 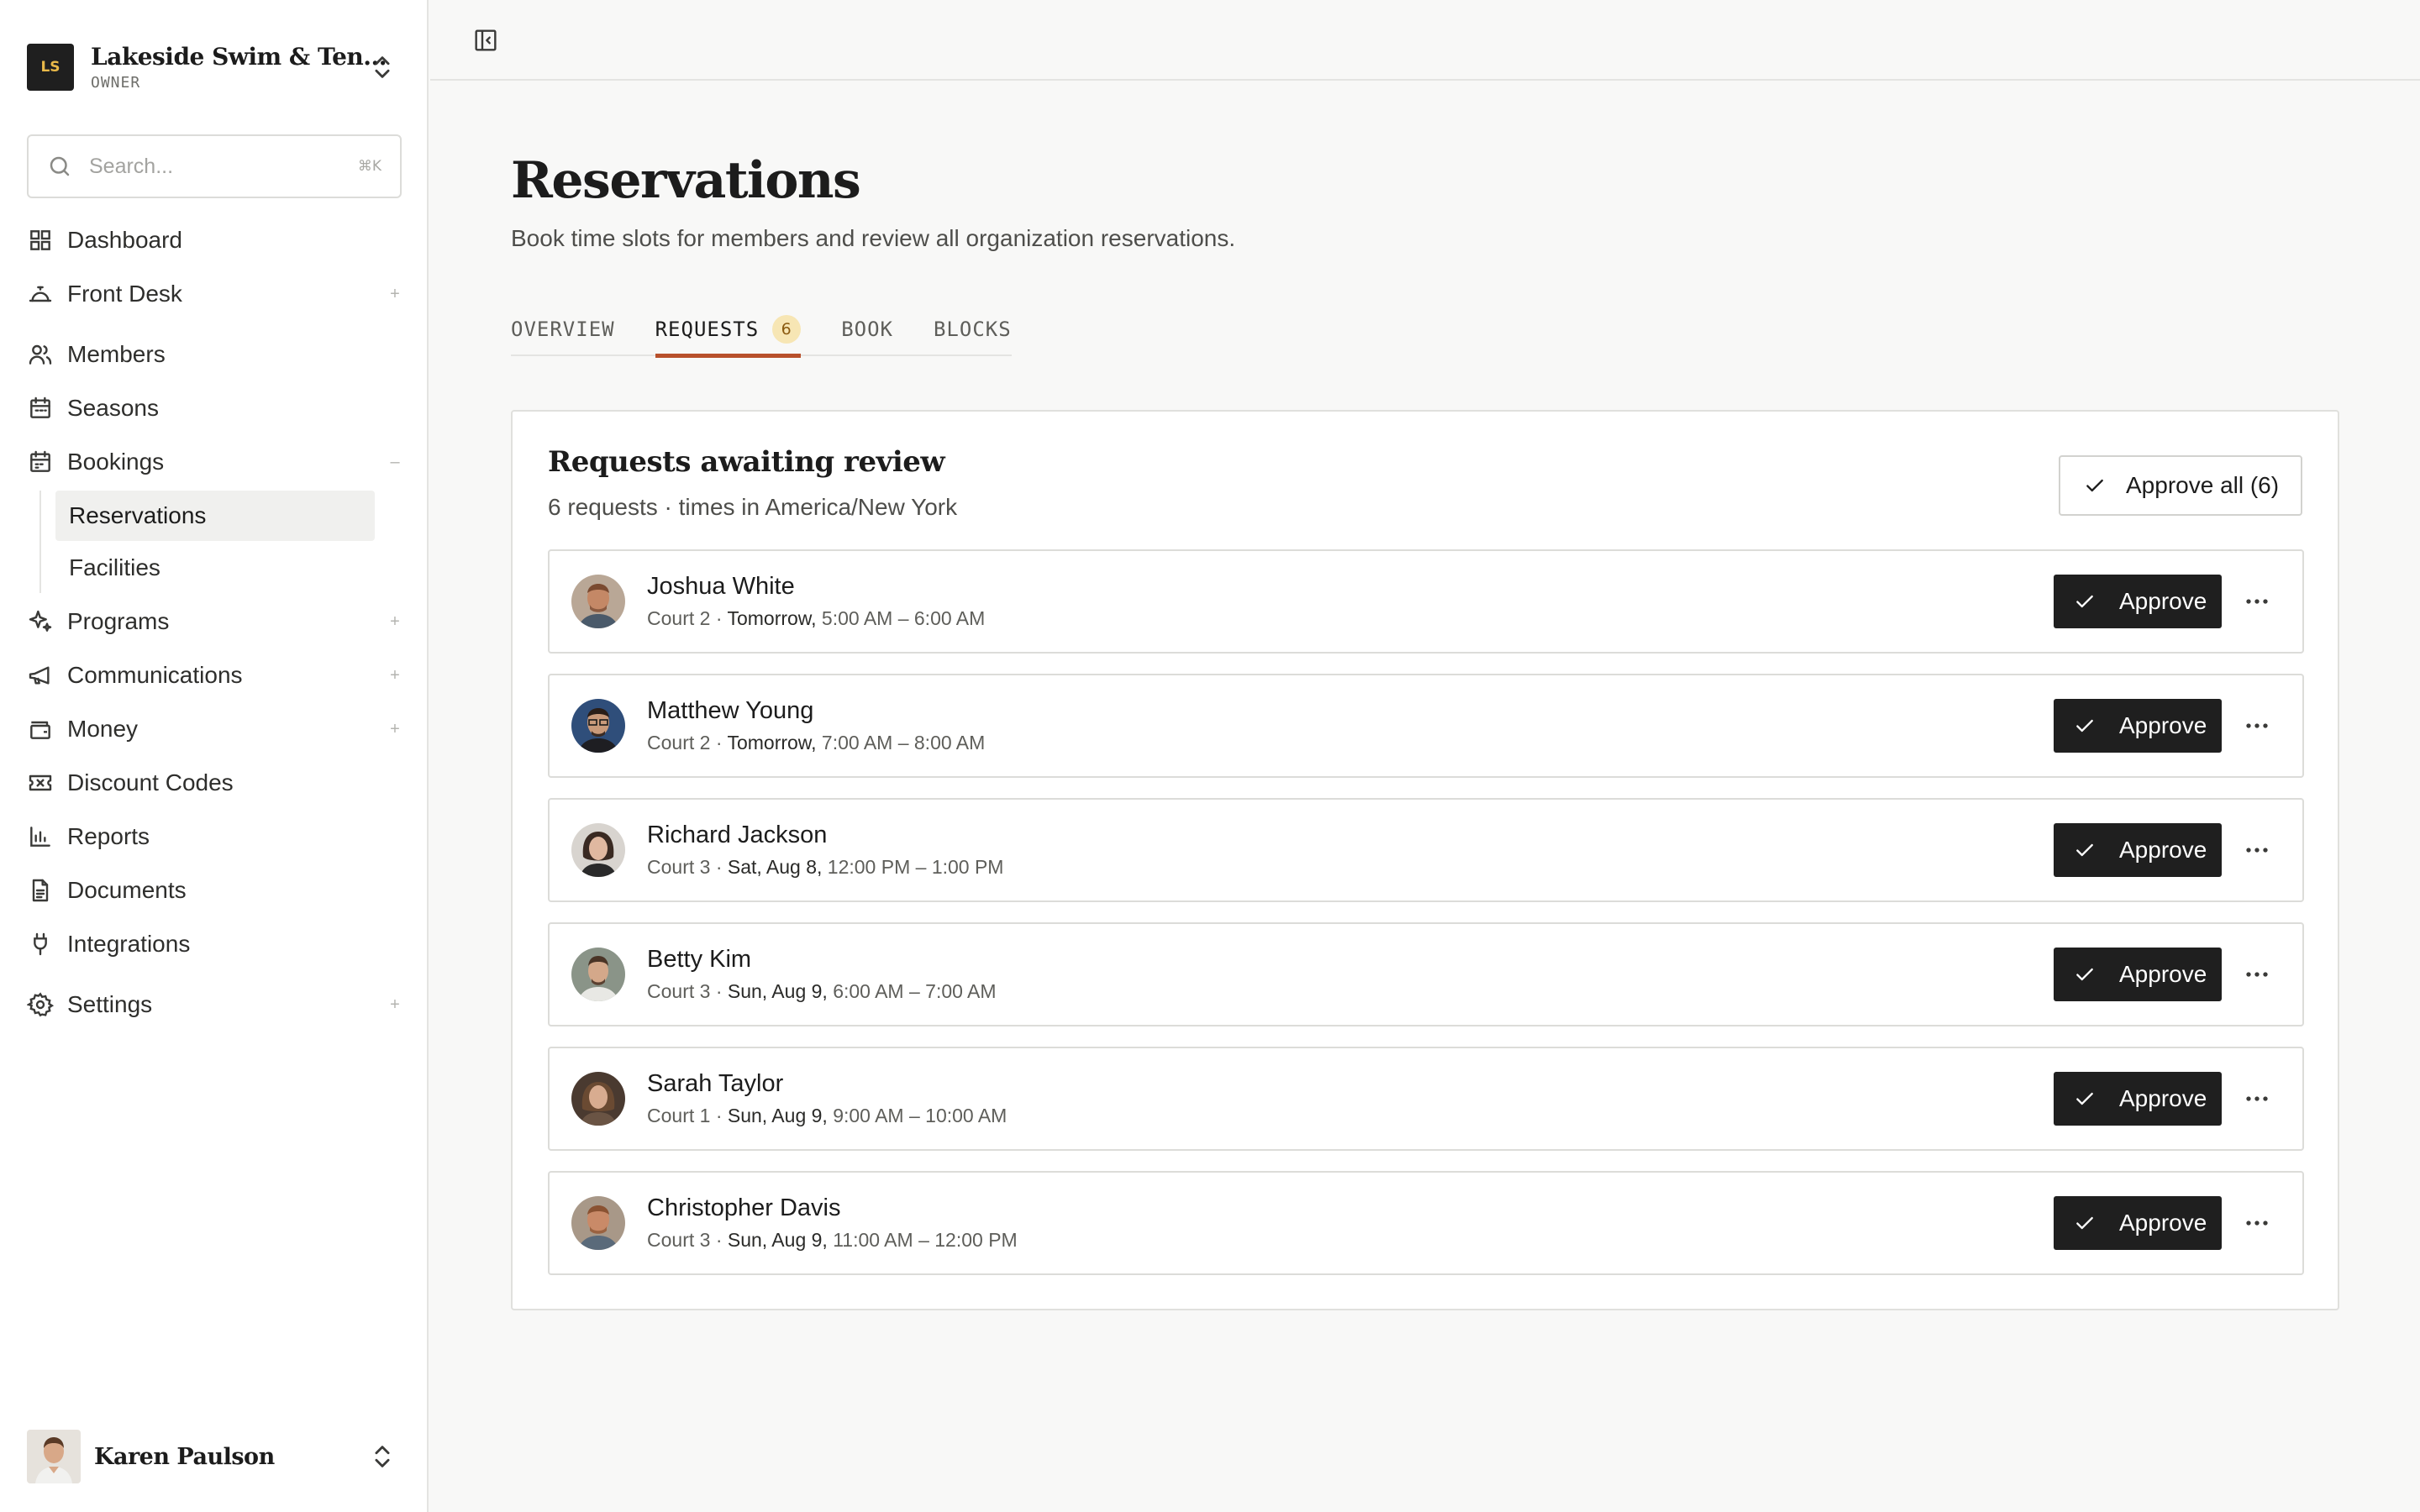 I want to click on sidebar-item-label: Bookings, so click(x=116, y=462).